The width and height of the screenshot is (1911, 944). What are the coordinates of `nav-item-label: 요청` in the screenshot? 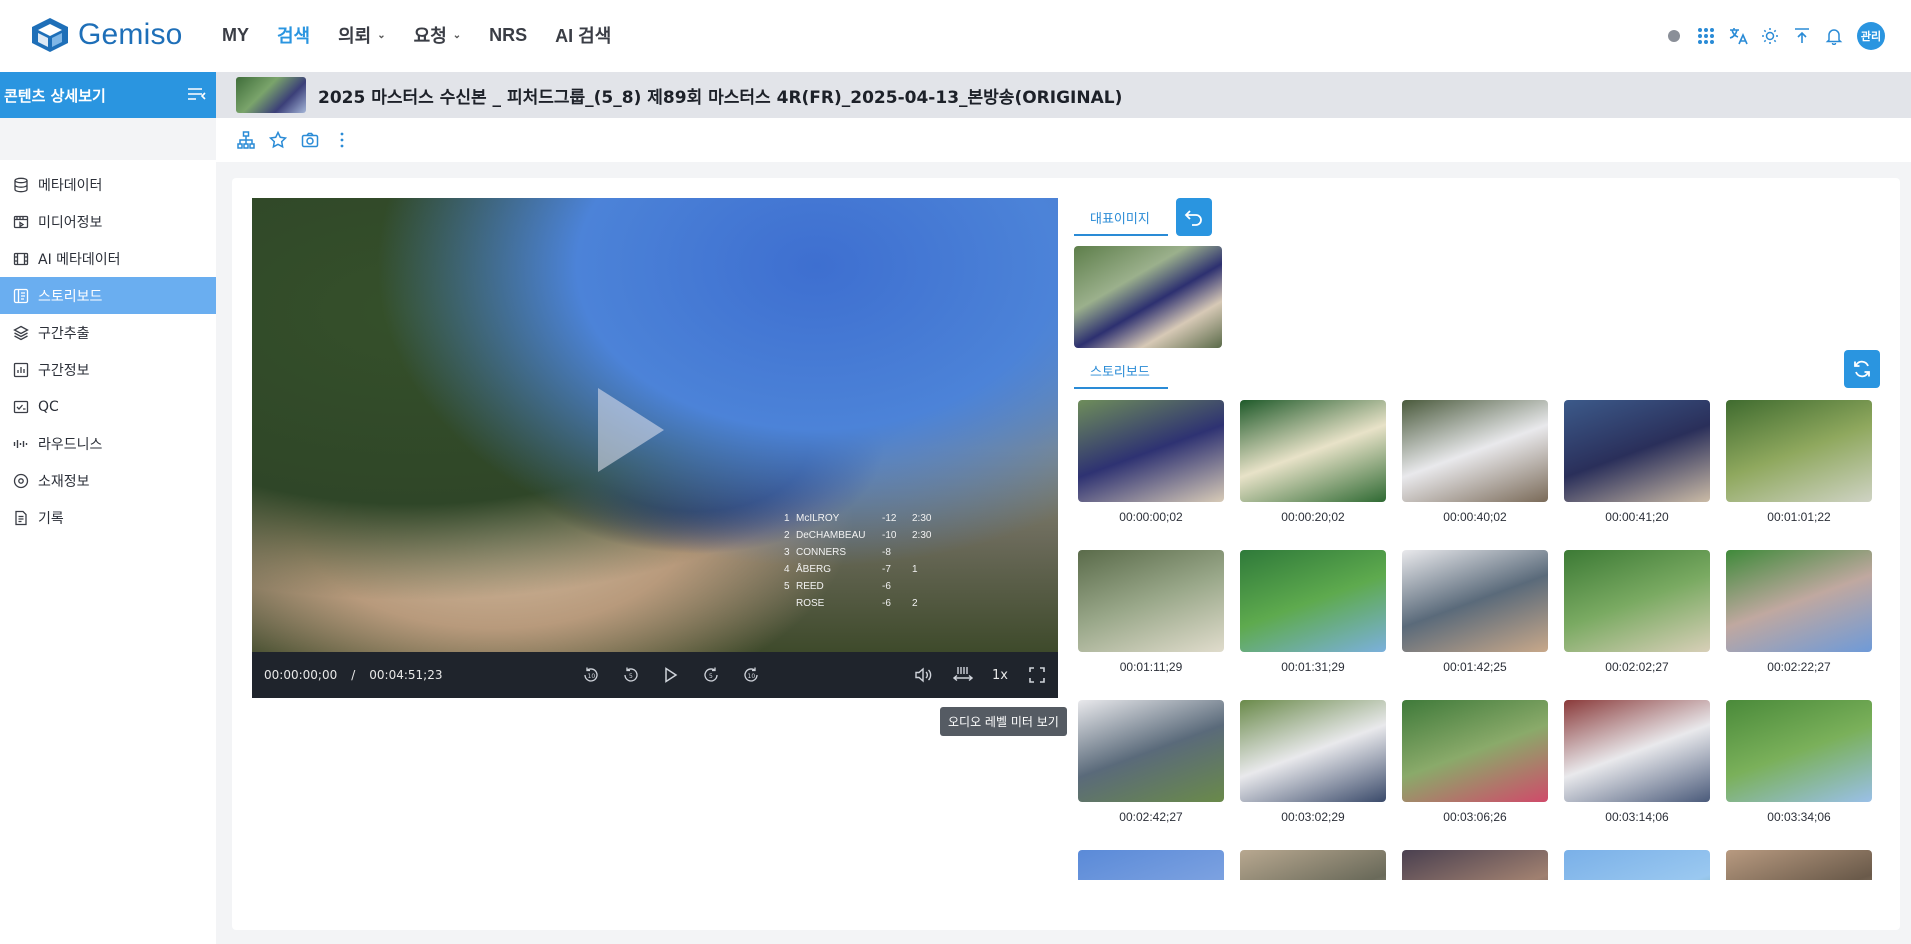 It's located at (430, 36).